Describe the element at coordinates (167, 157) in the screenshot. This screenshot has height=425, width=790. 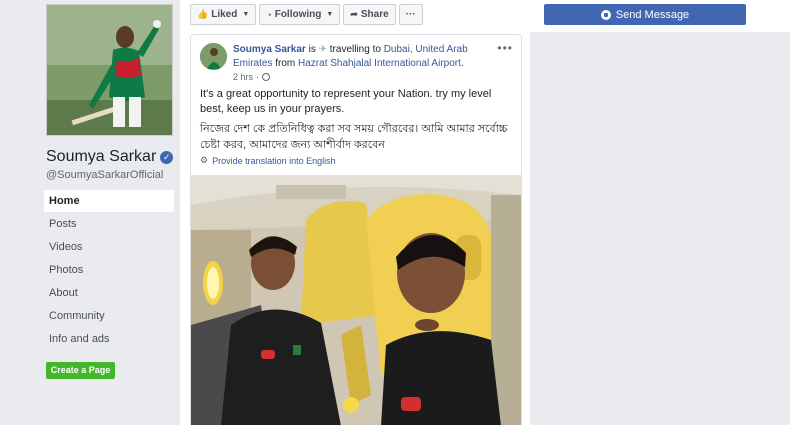
I see `verified-badge-icon: ✓` at that location.